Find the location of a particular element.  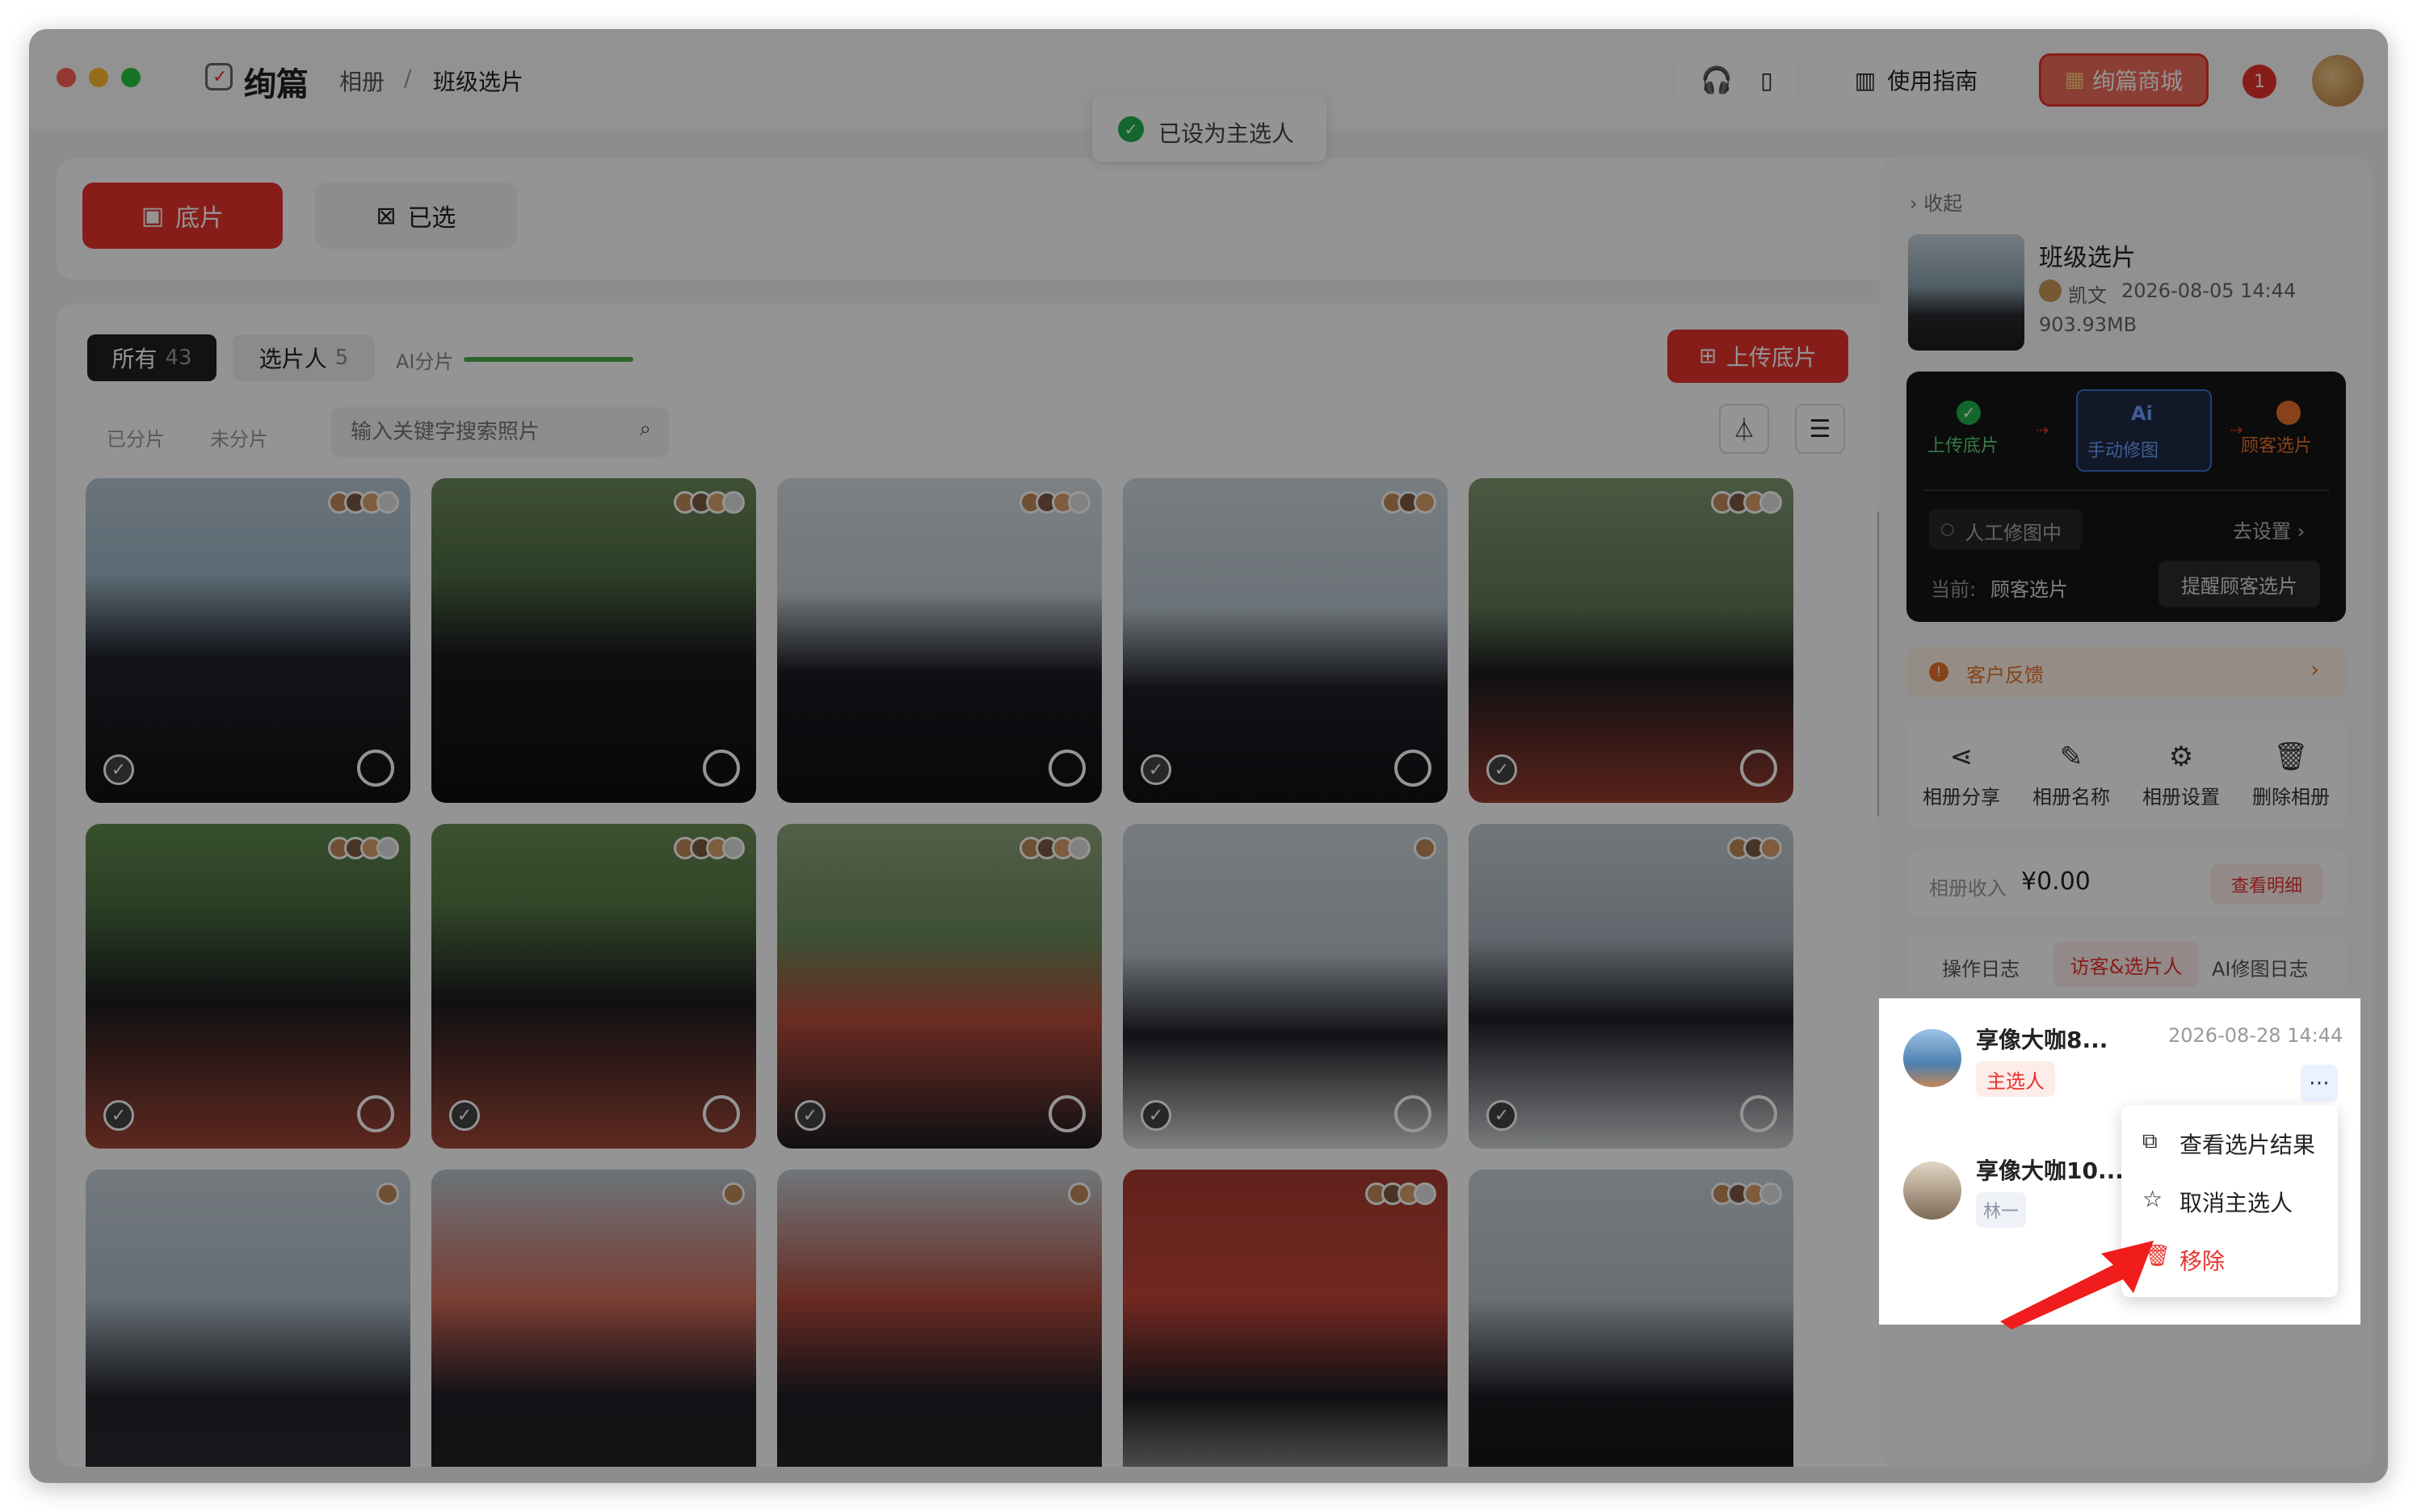

breadcrumb-album: 相册 is located at coordinates (362, 81).